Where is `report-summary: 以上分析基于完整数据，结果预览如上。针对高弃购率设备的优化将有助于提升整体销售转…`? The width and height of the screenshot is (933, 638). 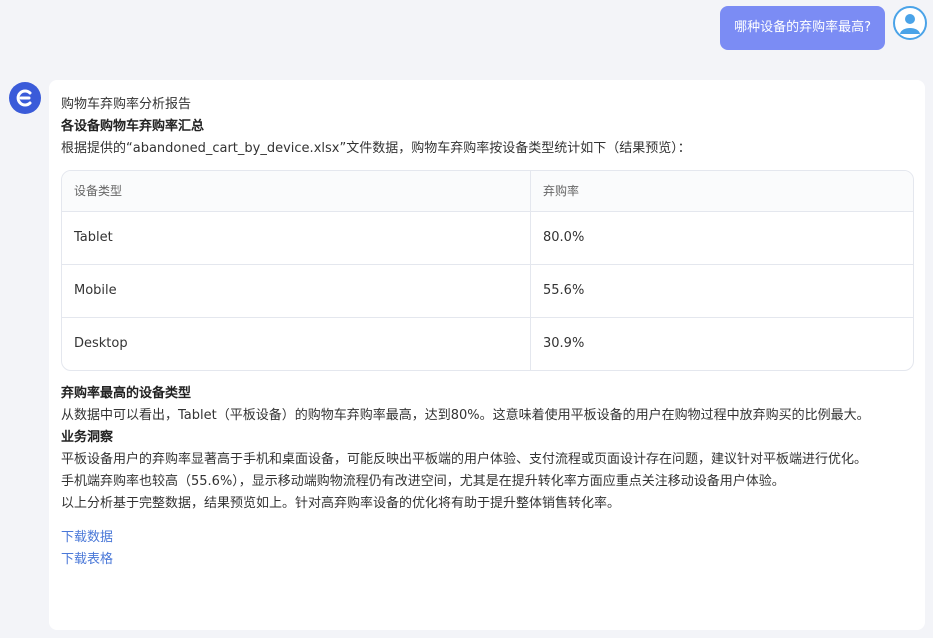
report-summary: 以上分析基于完整数据，结果预览如上。针对高弃购率设备的优化将有助于提升整体销售转… is located at coordinates (341, 503).